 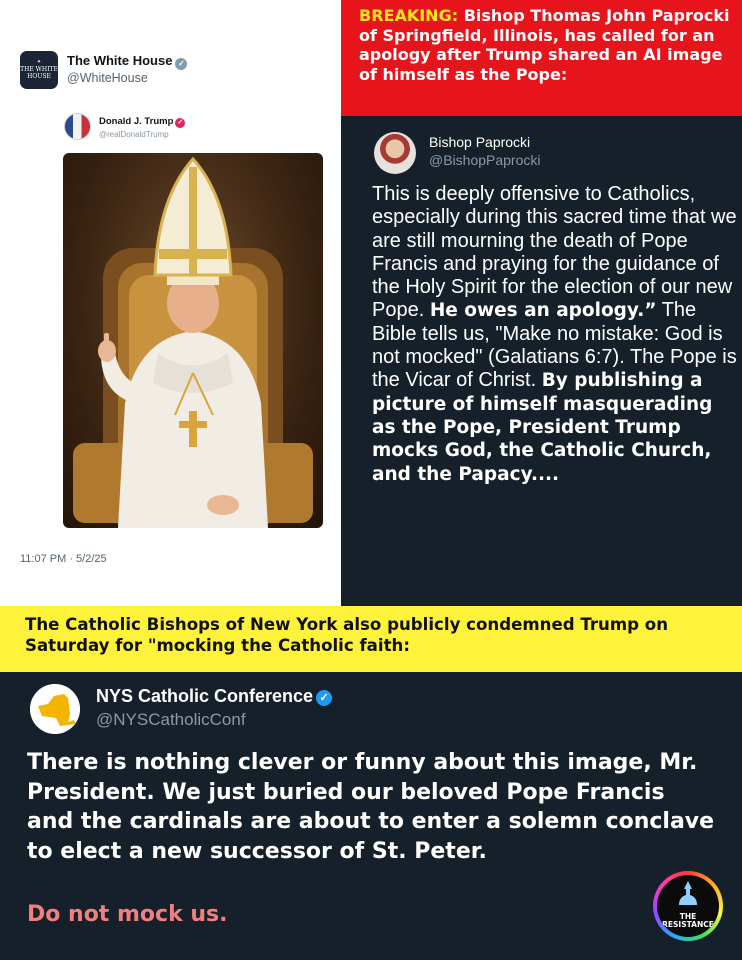 I want to click on trump-name-text: Donald J. Trump, so click(x=136, y=121).